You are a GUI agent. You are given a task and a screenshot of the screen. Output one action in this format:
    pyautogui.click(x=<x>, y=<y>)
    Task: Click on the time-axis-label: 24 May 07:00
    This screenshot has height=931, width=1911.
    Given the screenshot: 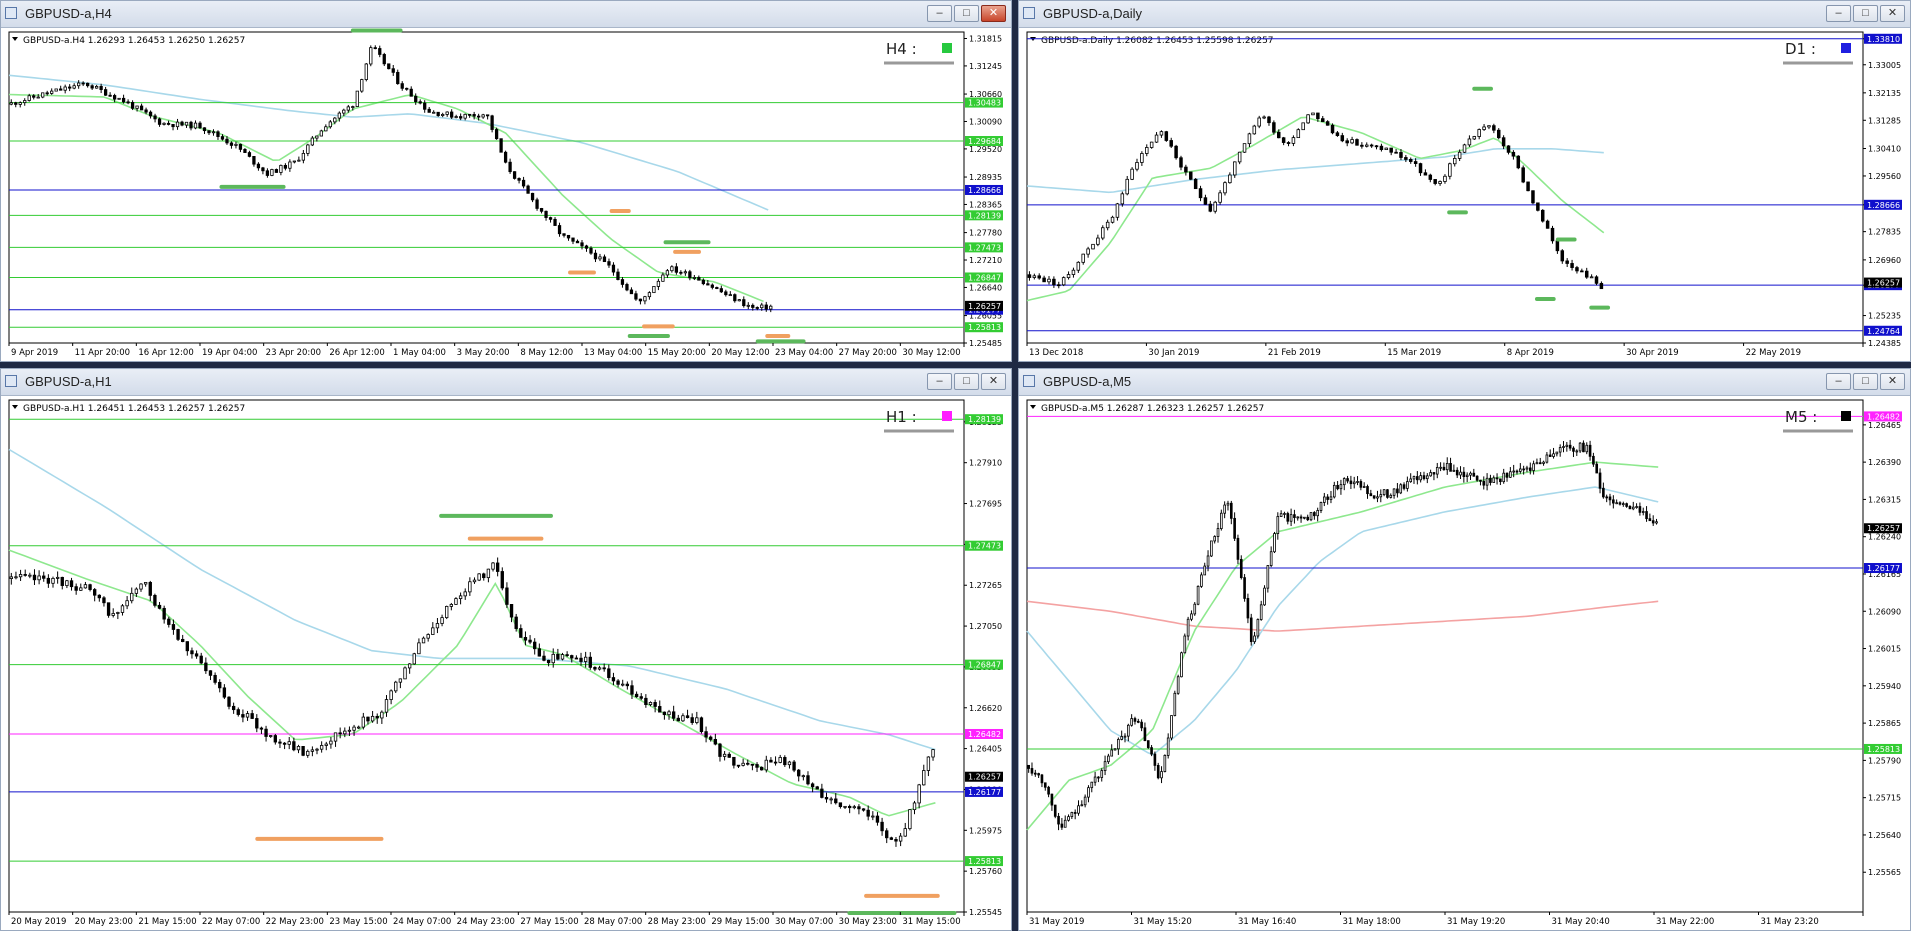 What is the action you would take?
    pyautogui.click(x=422, y=922)
    